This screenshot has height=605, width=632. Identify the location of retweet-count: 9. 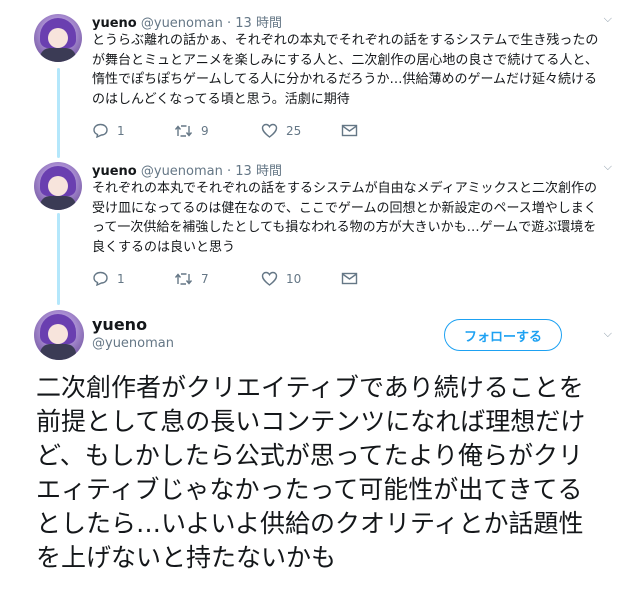
(205, 130).